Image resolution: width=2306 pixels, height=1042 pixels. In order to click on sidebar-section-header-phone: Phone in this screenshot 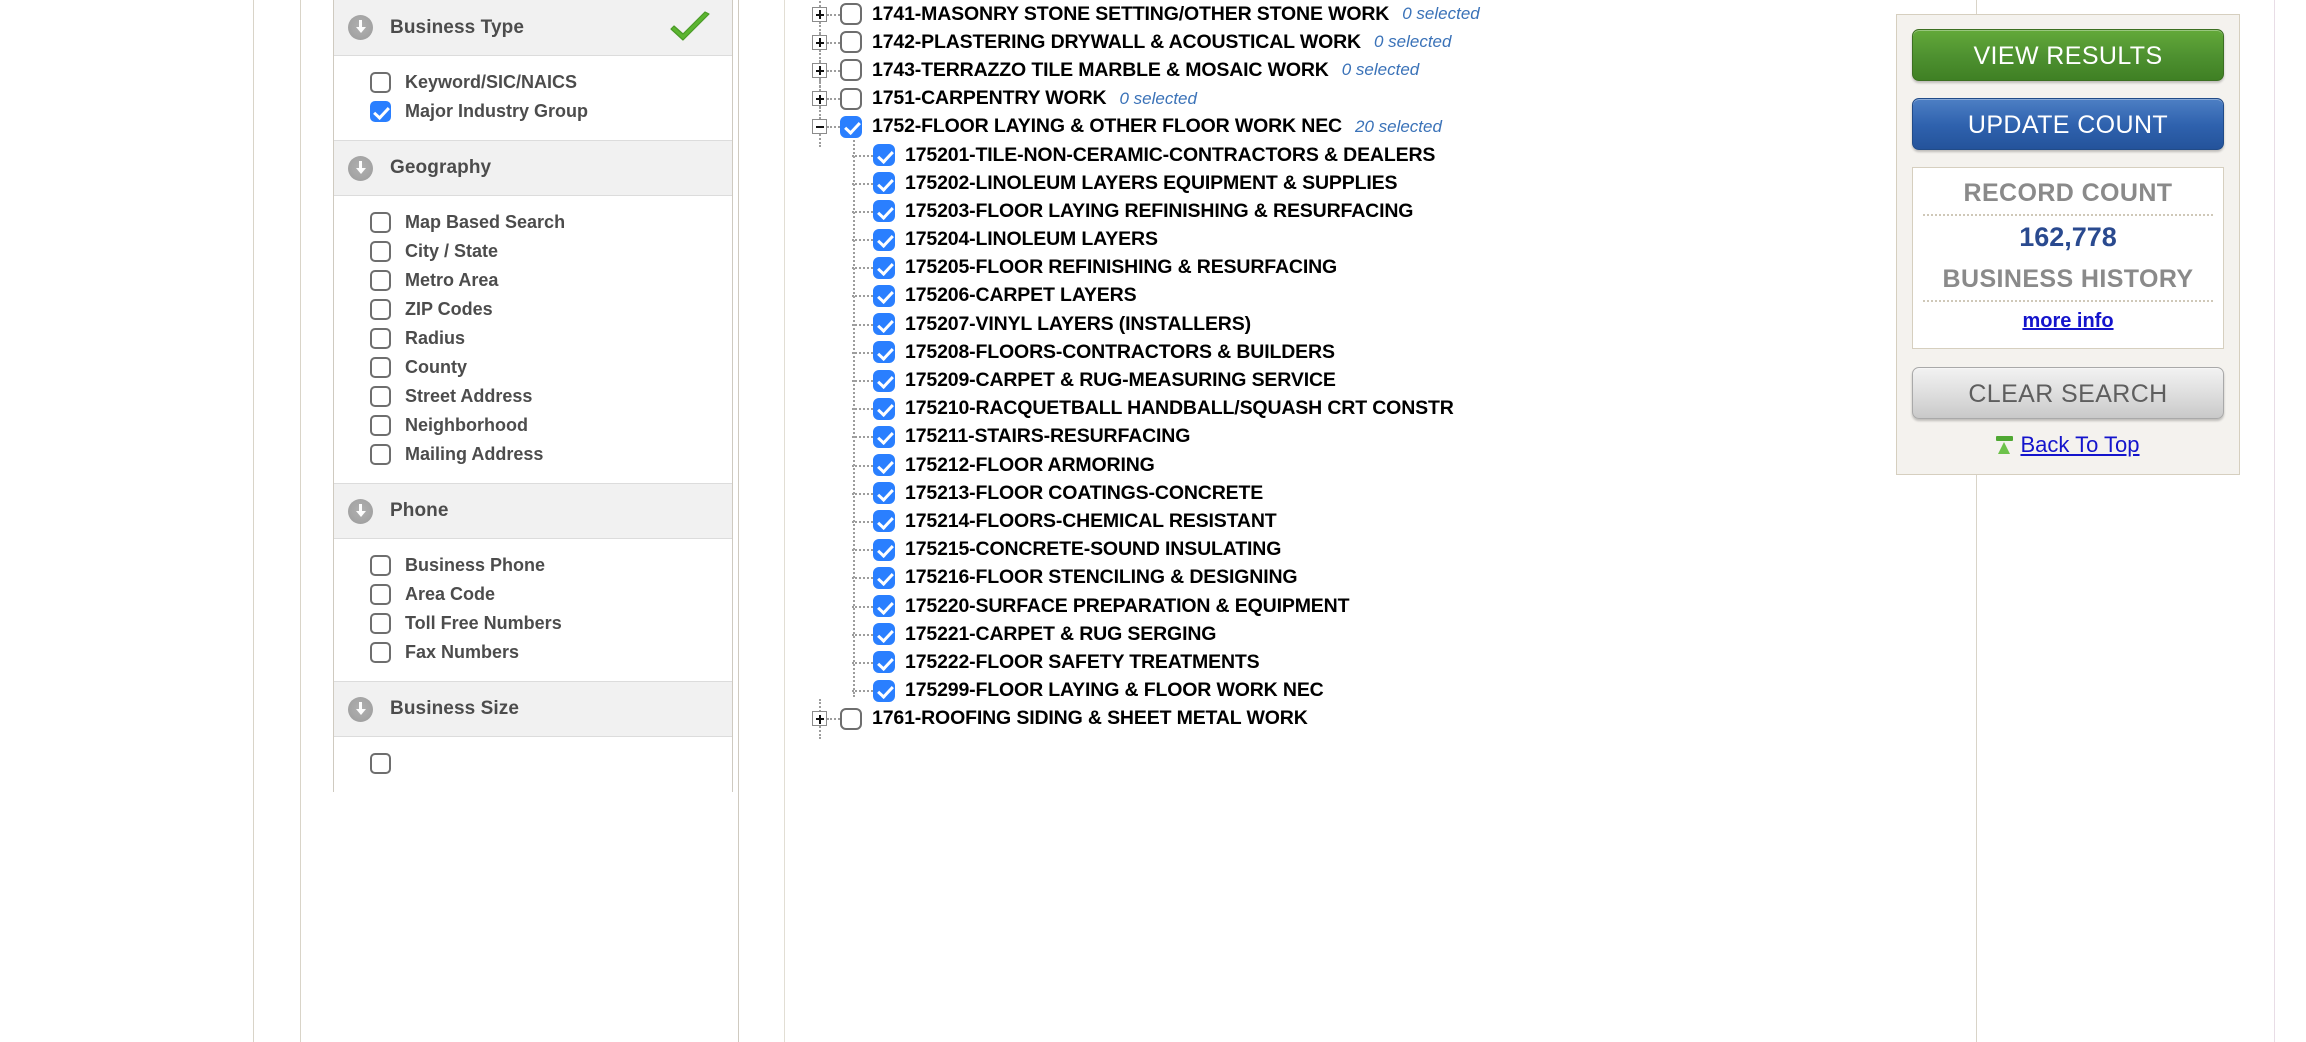, I will do `click(533, 511)`.